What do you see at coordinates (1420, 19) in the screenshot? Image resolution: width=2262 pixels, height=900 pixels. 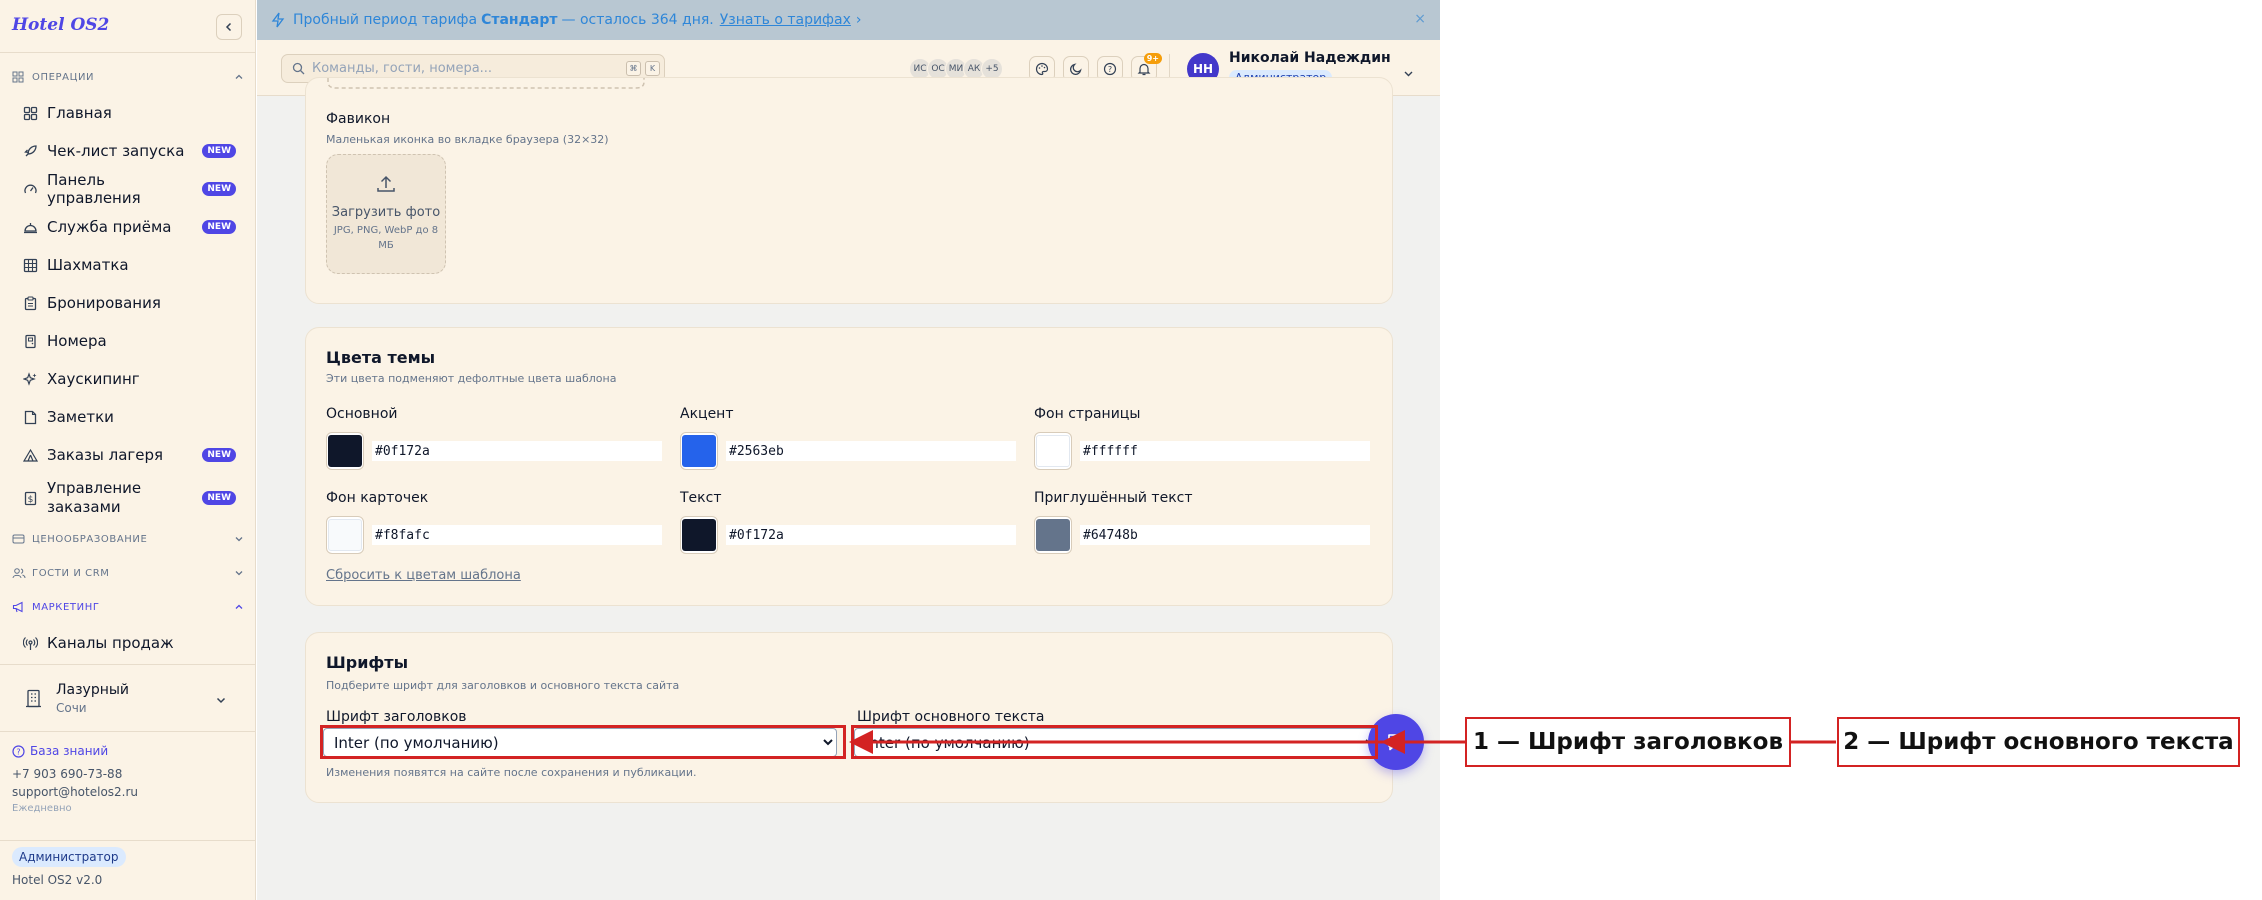 I see `close-banner-icon: ×` at bounding box center [1420, 19].